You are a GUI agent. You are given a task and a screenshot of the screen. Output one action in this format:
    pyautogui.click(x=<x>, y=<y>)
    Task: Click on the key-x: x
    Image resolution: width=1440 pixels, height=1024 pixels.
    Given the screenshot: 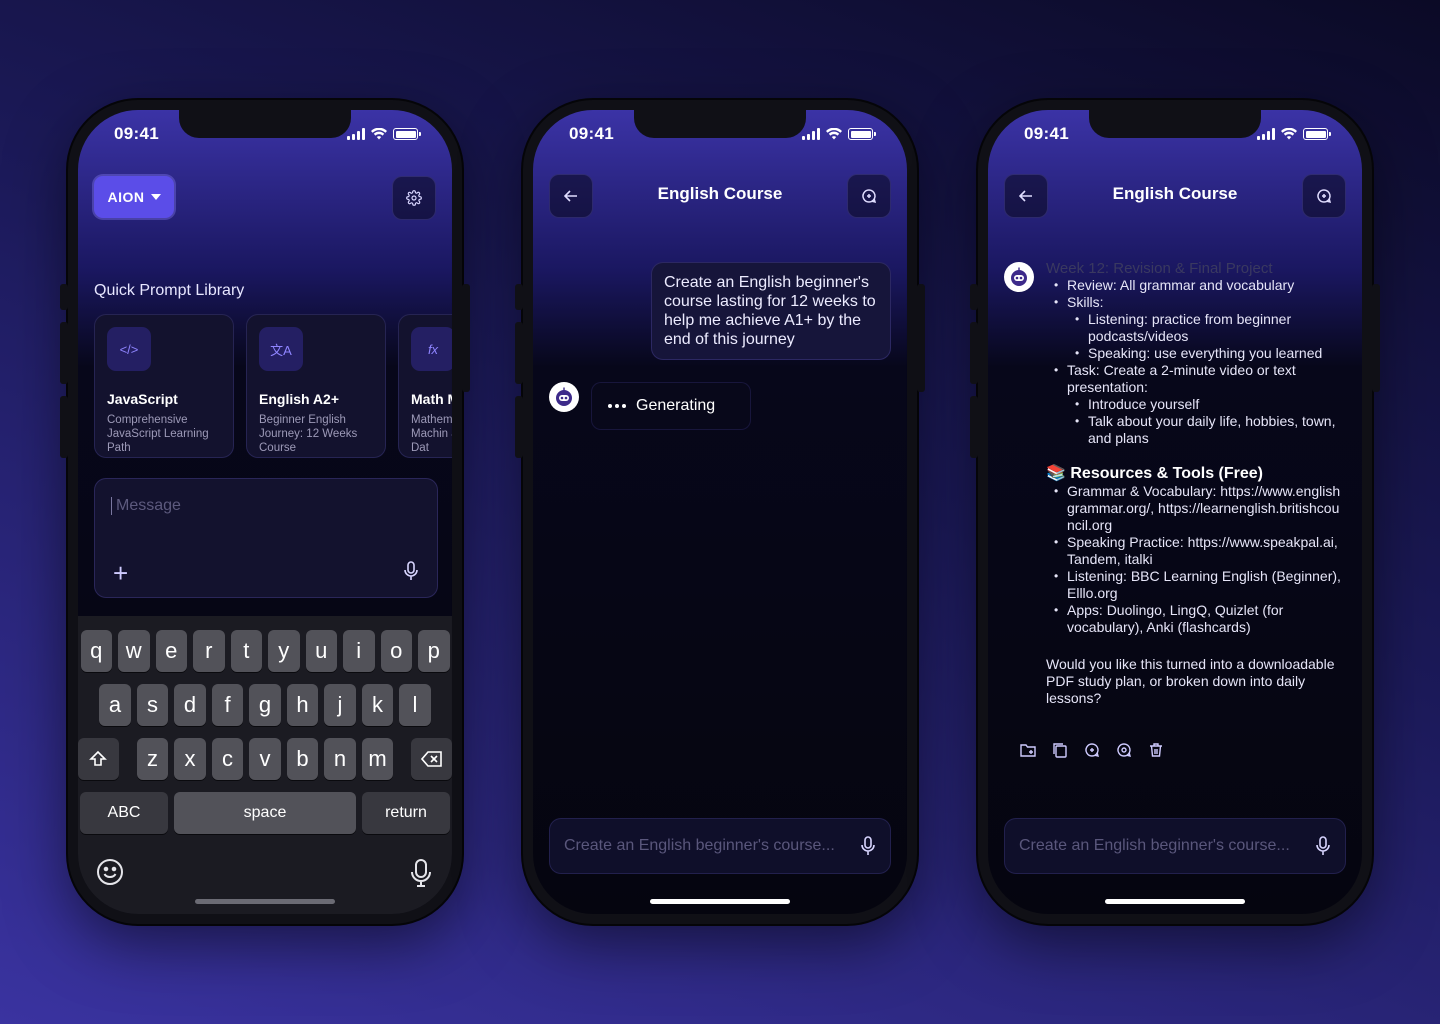 What is the action you would take?
    pyautogui.click(x=190, y=759)
    